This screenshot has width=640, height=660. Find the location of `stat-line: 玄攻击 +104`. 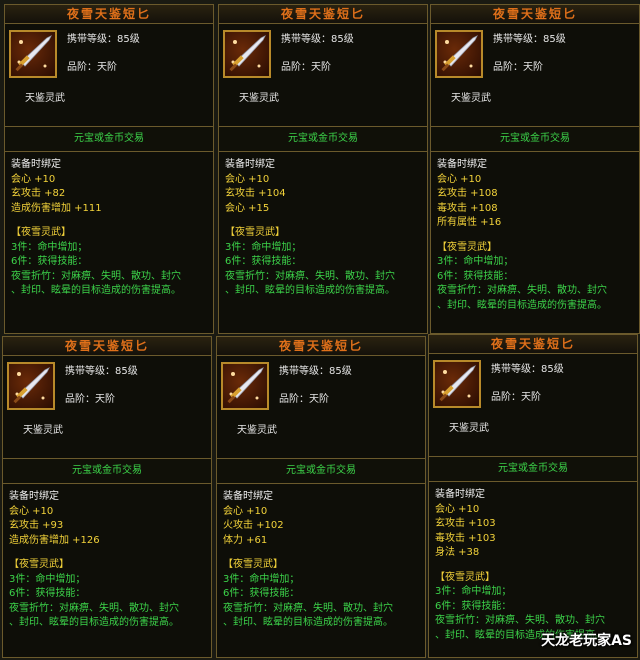

stat-line: 玄攻击 +104 is located at coordinates (255, 193).